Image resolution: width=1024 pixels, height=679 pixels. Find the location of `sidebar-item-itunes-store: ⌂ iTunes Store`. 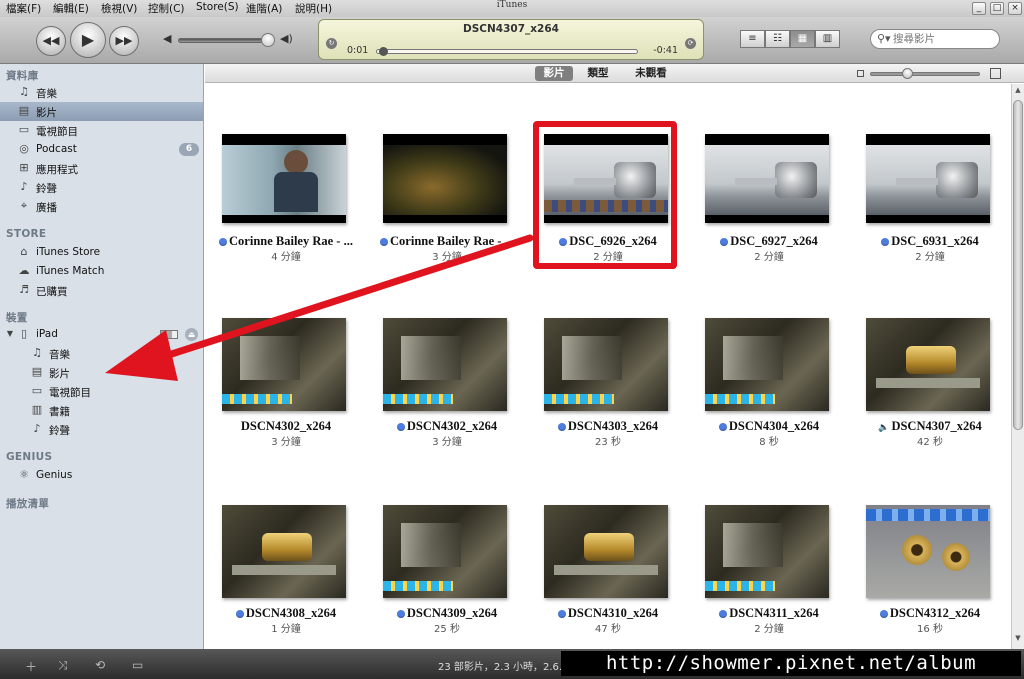

sidebar-item-itunes-store: ⌂ iTunes Store is located at coordinates (101, 252).